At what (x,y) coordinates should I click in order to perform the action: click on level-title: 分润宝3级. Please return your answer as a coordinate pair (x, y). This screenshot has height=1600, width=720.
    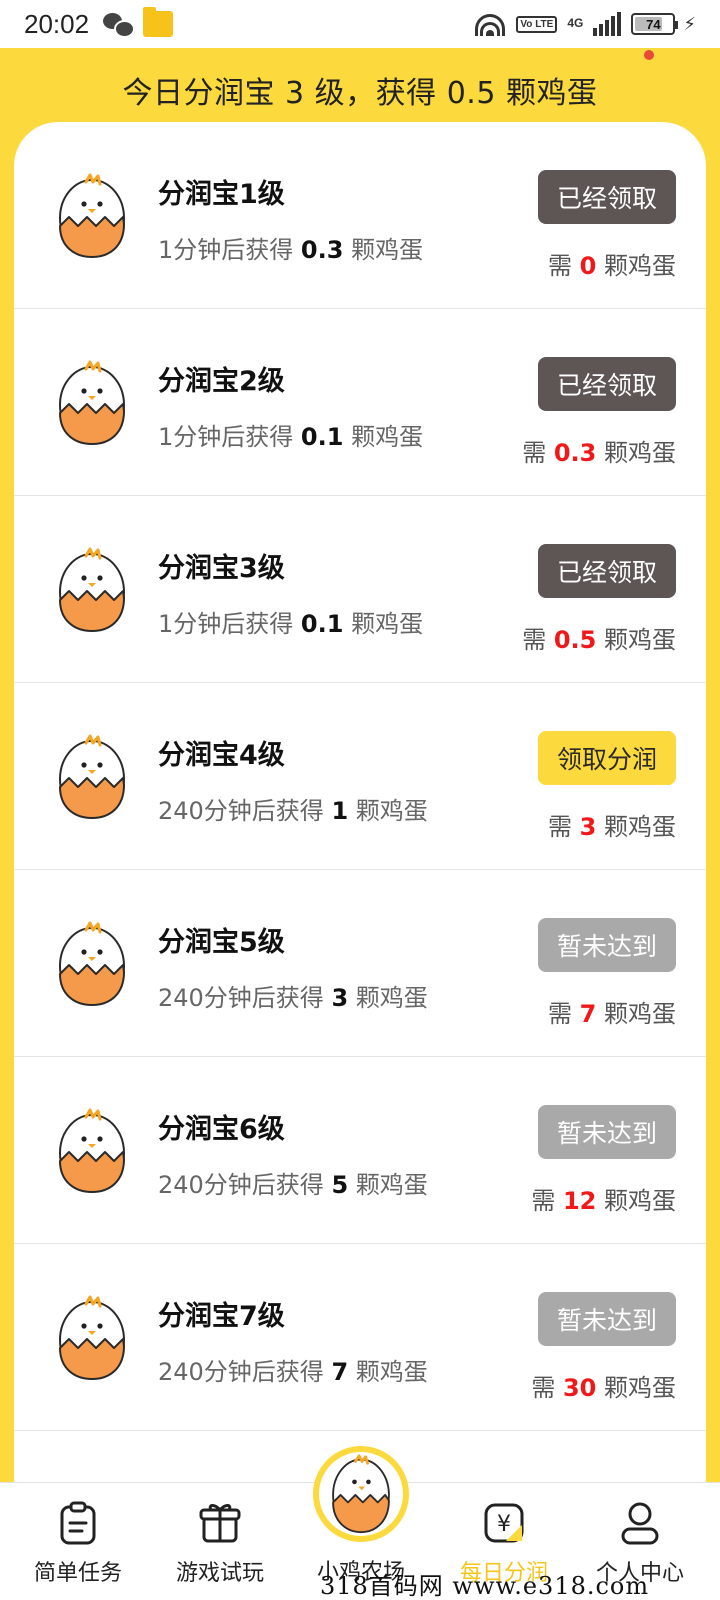
    Looking at the image, I should click on (221, 568).